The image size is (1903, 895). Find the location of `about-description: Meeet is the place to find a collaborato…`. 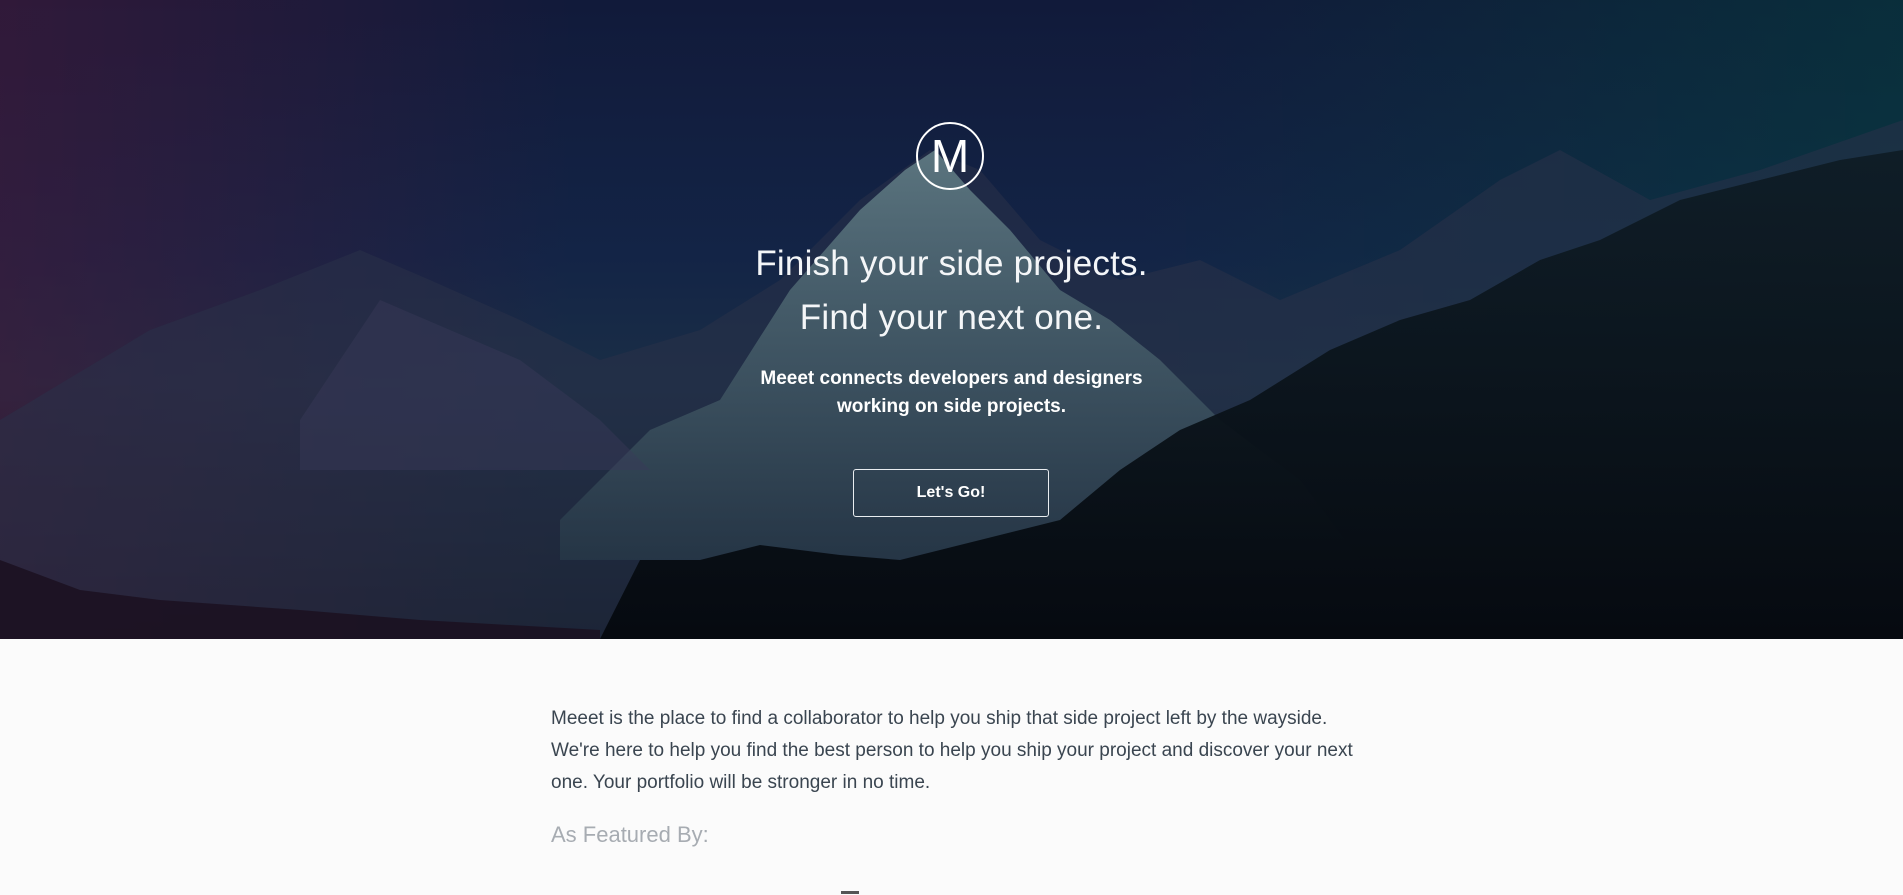

about-description: Meeet is the place to find a collaborato… is located at coordinates (952, 750).